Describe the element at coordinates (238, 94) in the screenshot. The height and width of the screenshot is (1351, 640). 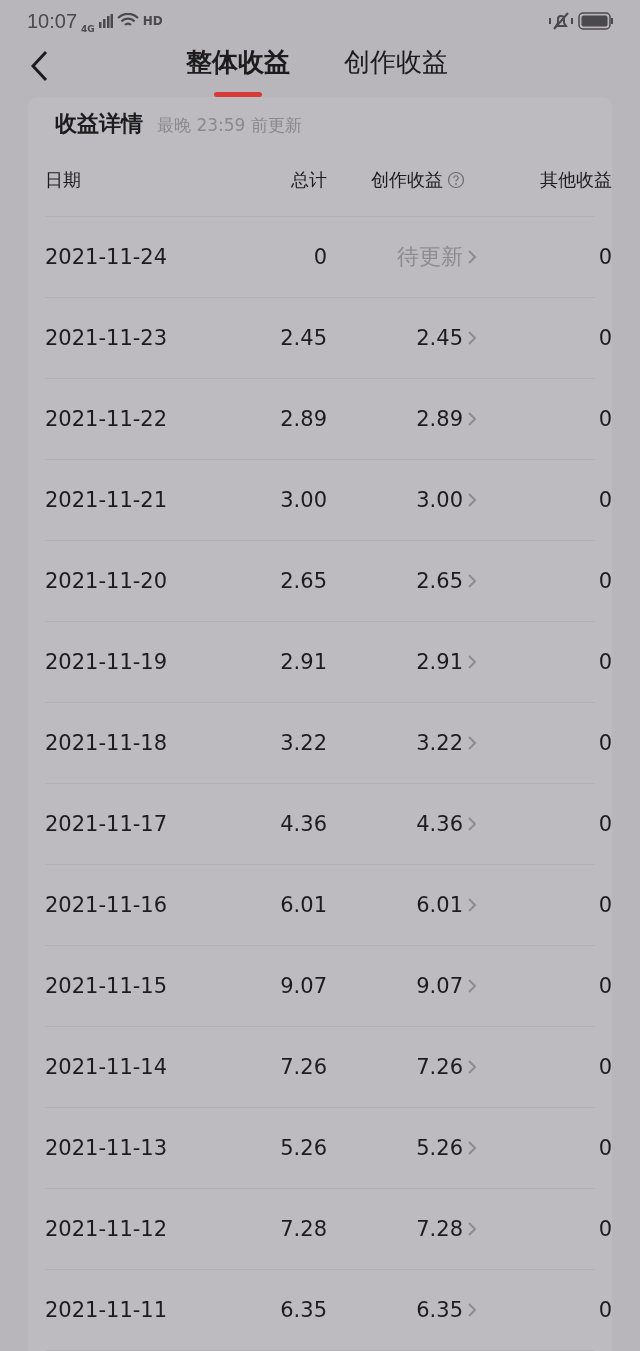
I see `tab-underline` at that location.